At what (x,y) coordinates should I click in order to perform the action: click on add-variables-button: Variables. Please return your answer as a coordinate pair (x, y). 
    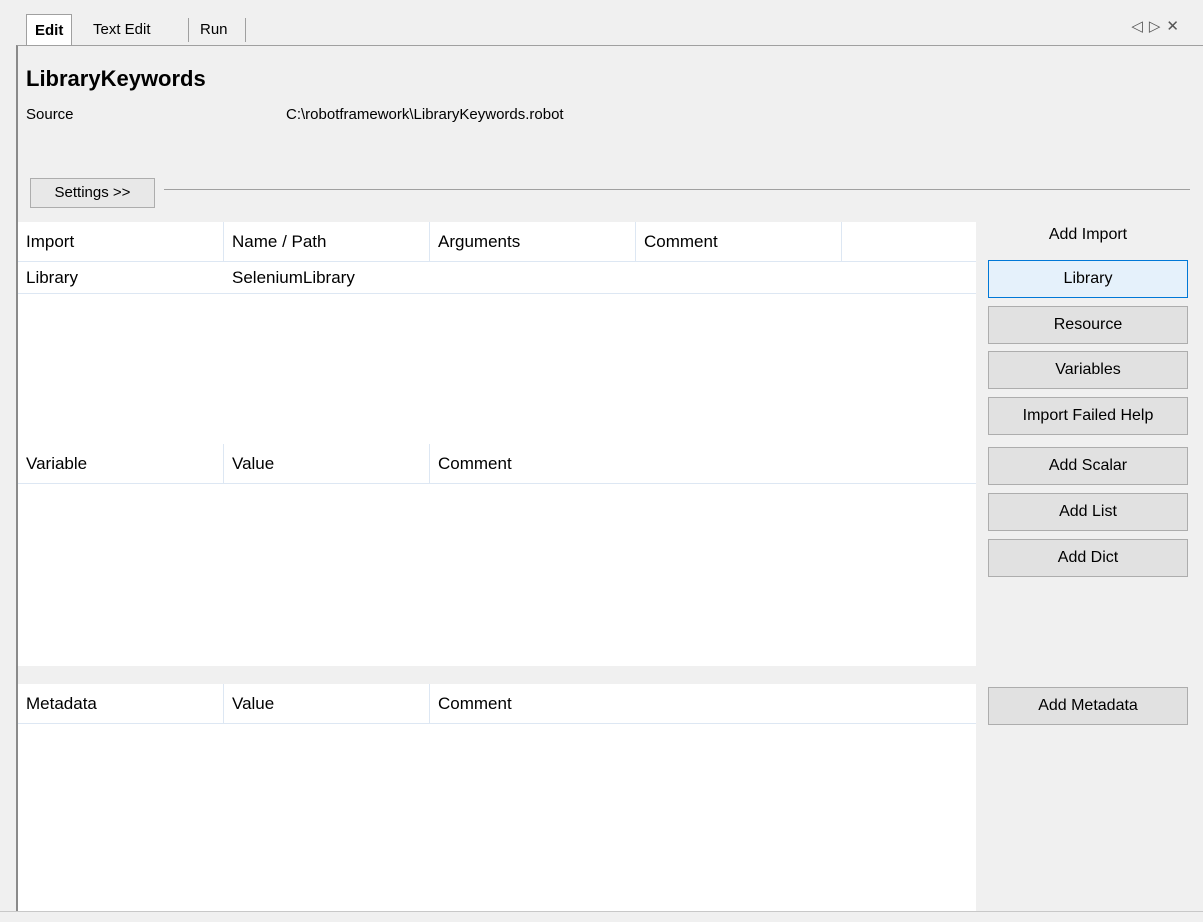
    Looking at the image, I should click on (1088, 370).